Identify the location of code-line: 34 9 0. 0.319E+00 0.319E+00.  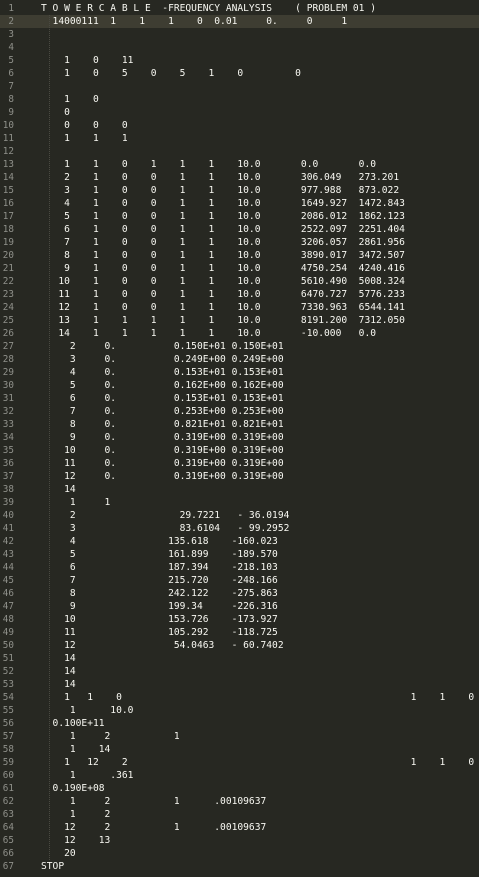
(239, 437).